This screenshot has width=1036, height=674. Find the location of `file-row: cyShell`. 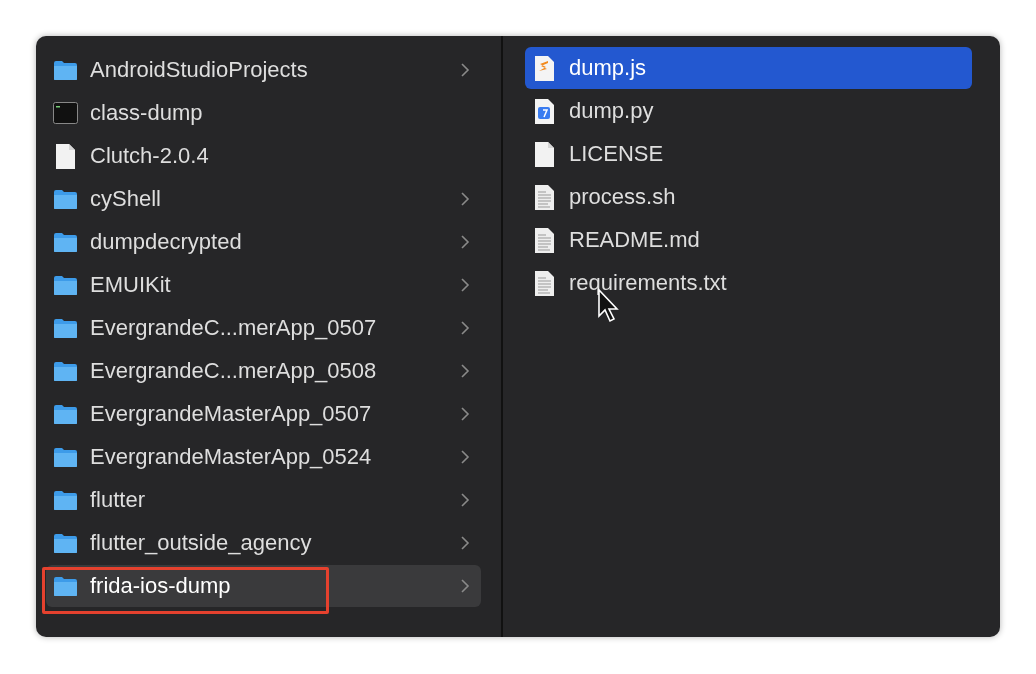

file-row: cyShell is located at coordinates (263, 199).